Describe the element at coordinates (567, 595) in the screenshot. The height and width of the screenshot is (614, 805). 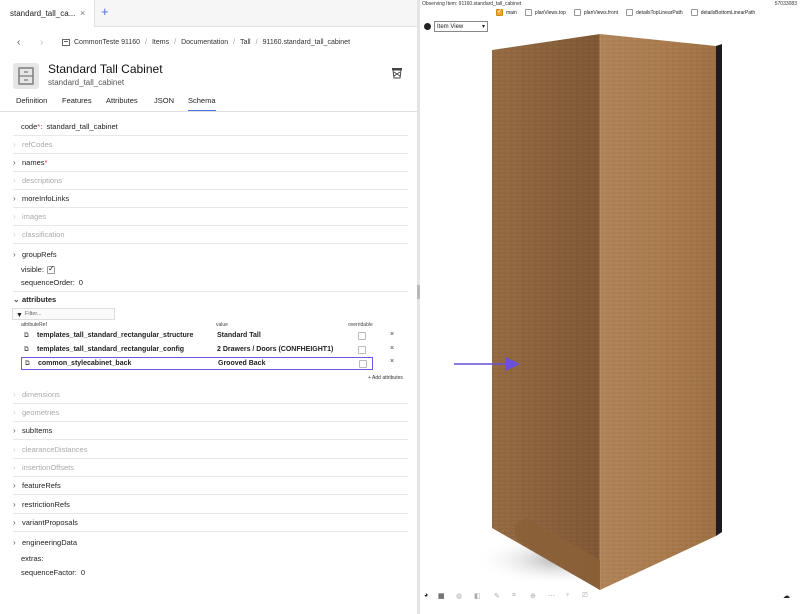
I see `hierarchy-icon: ♆` at that location.